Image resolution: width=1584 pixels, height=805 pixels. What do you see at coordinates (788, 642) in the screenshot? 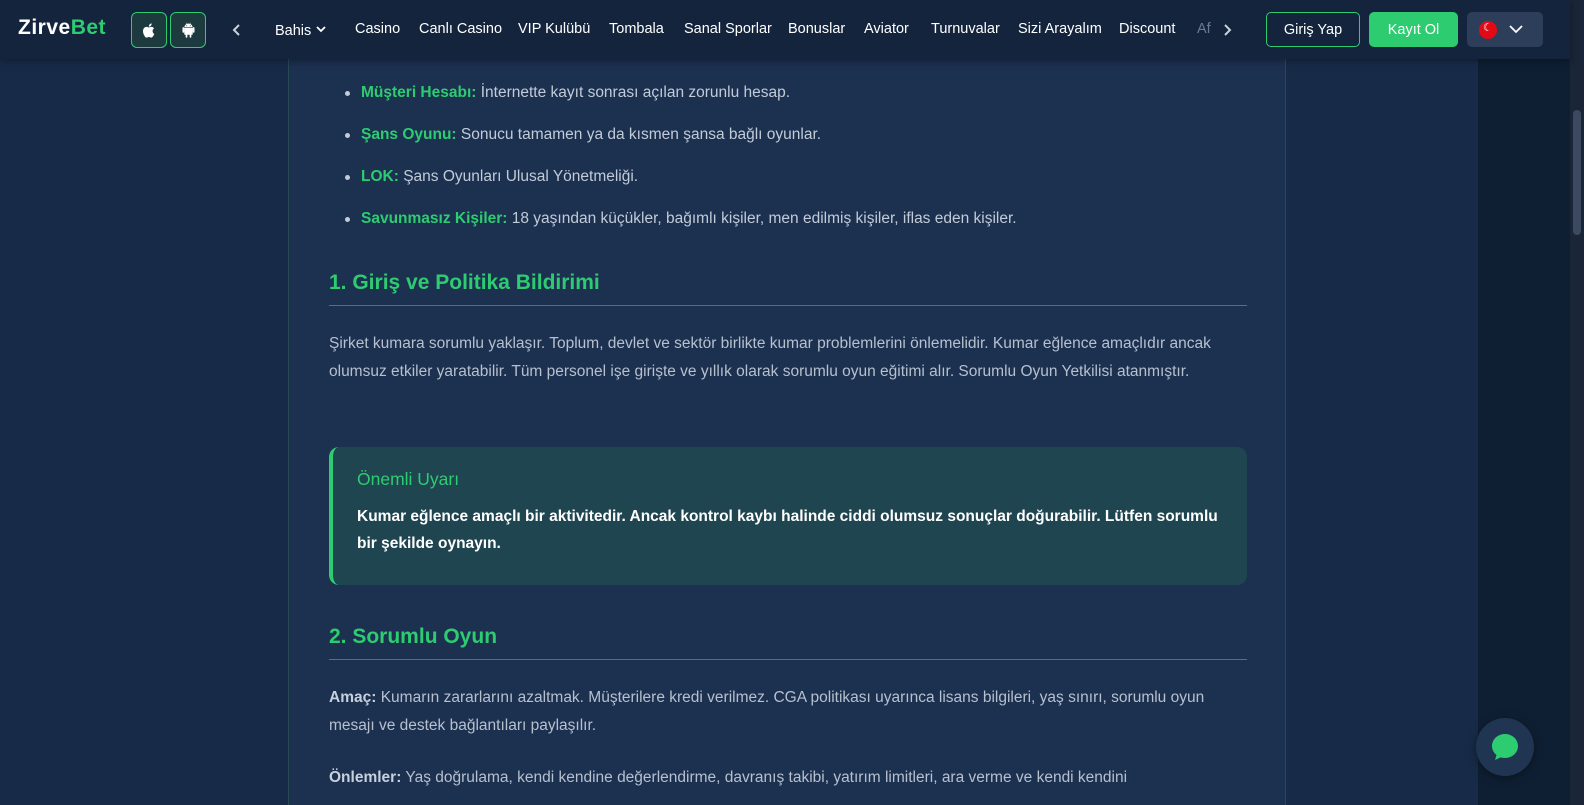
I see `section-2-heading: 2. Sorumlu Oyun` at bounding box center [788, 642].